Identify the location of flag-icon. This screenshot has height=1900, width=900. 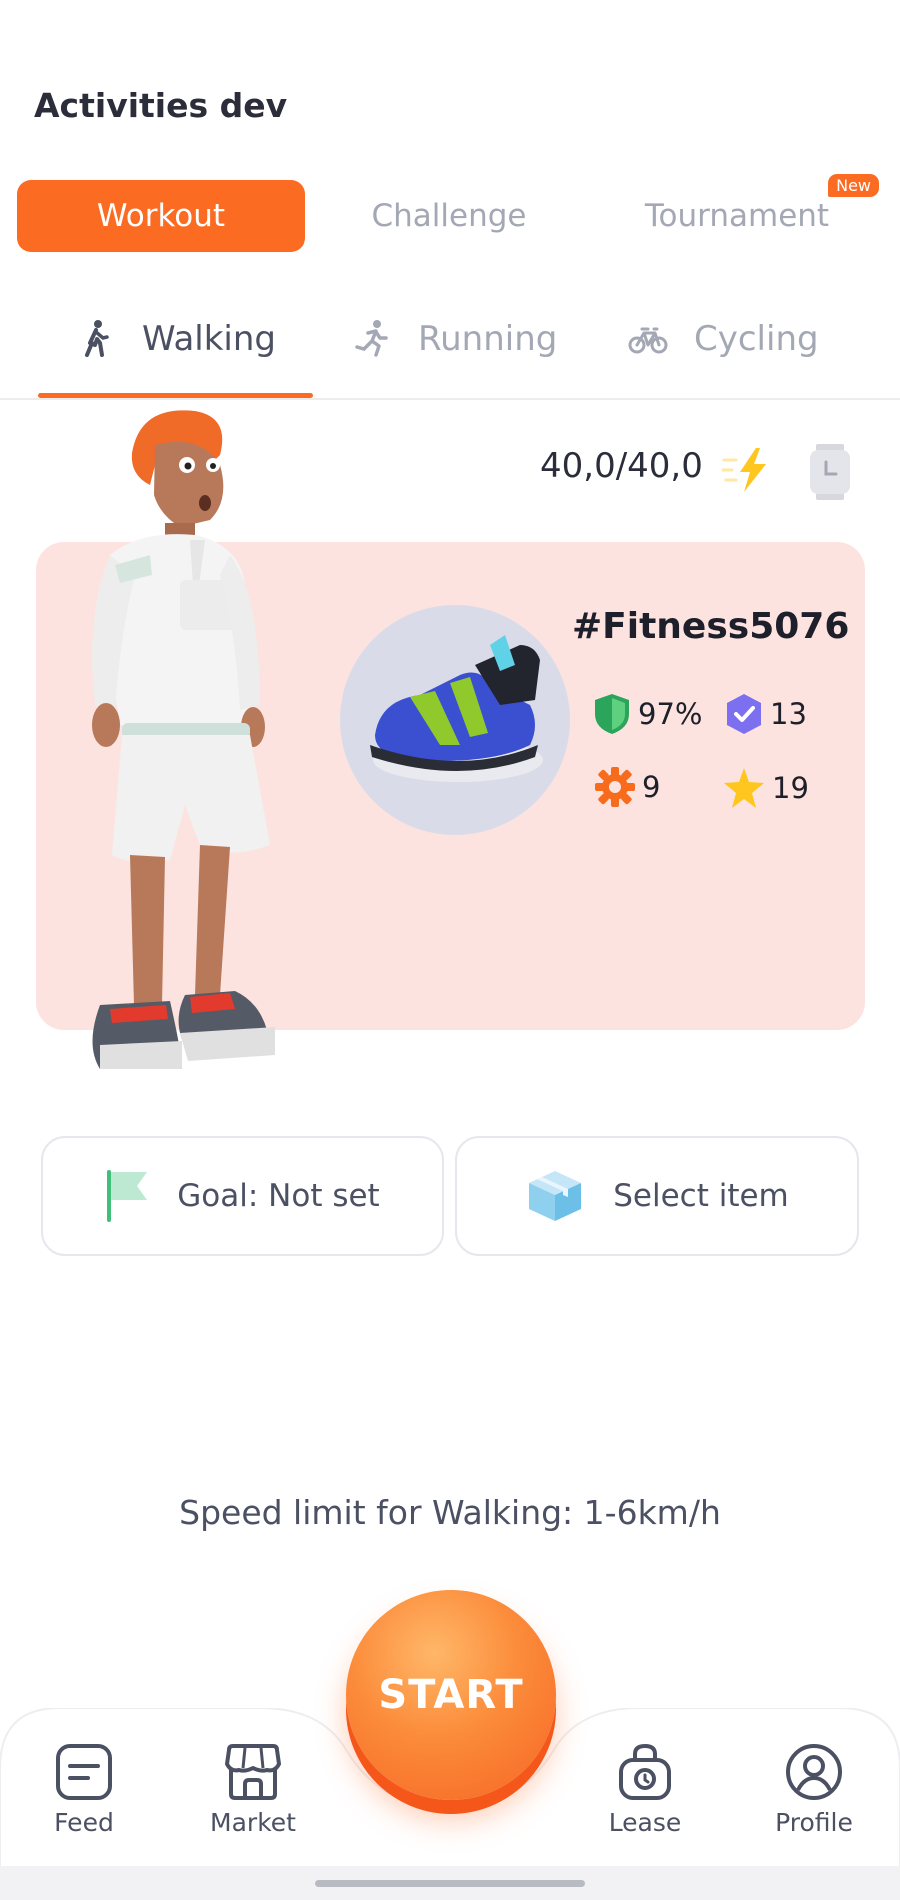
(127, 1196).